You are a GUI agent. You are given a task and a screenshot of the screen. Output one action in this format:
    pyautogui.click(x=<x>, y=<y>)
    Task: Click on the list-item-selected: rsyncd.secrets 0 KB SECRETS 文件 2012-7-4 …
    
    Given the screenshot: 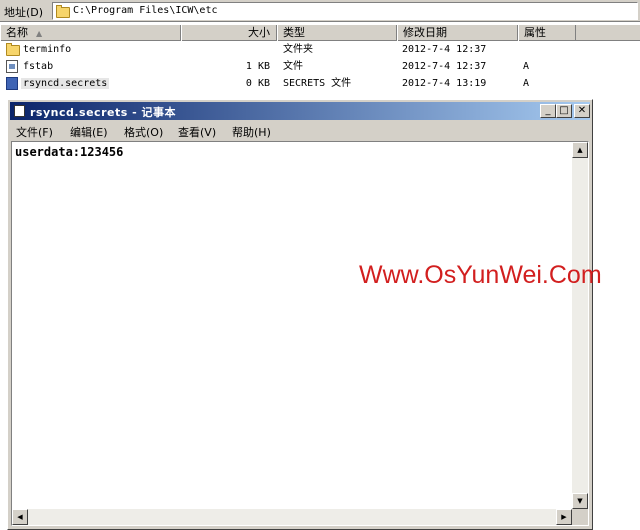 What is the action you would take?
    pyautogui.click(x=320, y=83)
    